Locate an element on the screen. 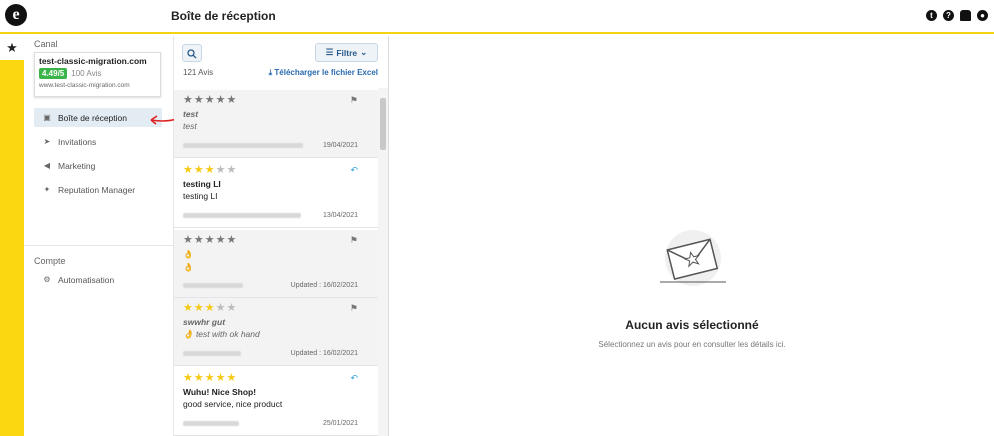 The height and width of the screenshot is (436, 994). section-canal: Canal is located at coordinates (46, 44).